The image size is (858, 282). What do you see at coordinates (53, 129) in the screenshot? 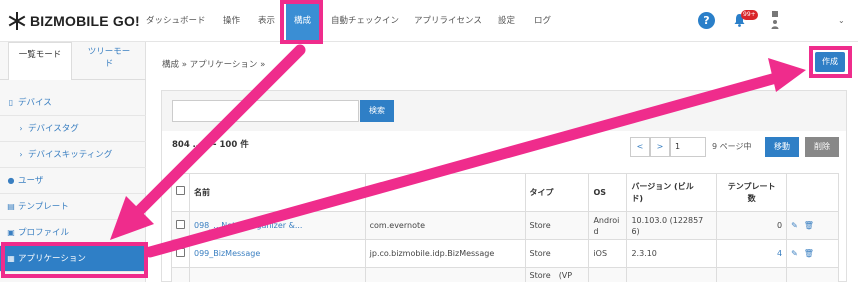
I see `sidebar-item-label: デバイスタグ` at bounding box center [53, 129].